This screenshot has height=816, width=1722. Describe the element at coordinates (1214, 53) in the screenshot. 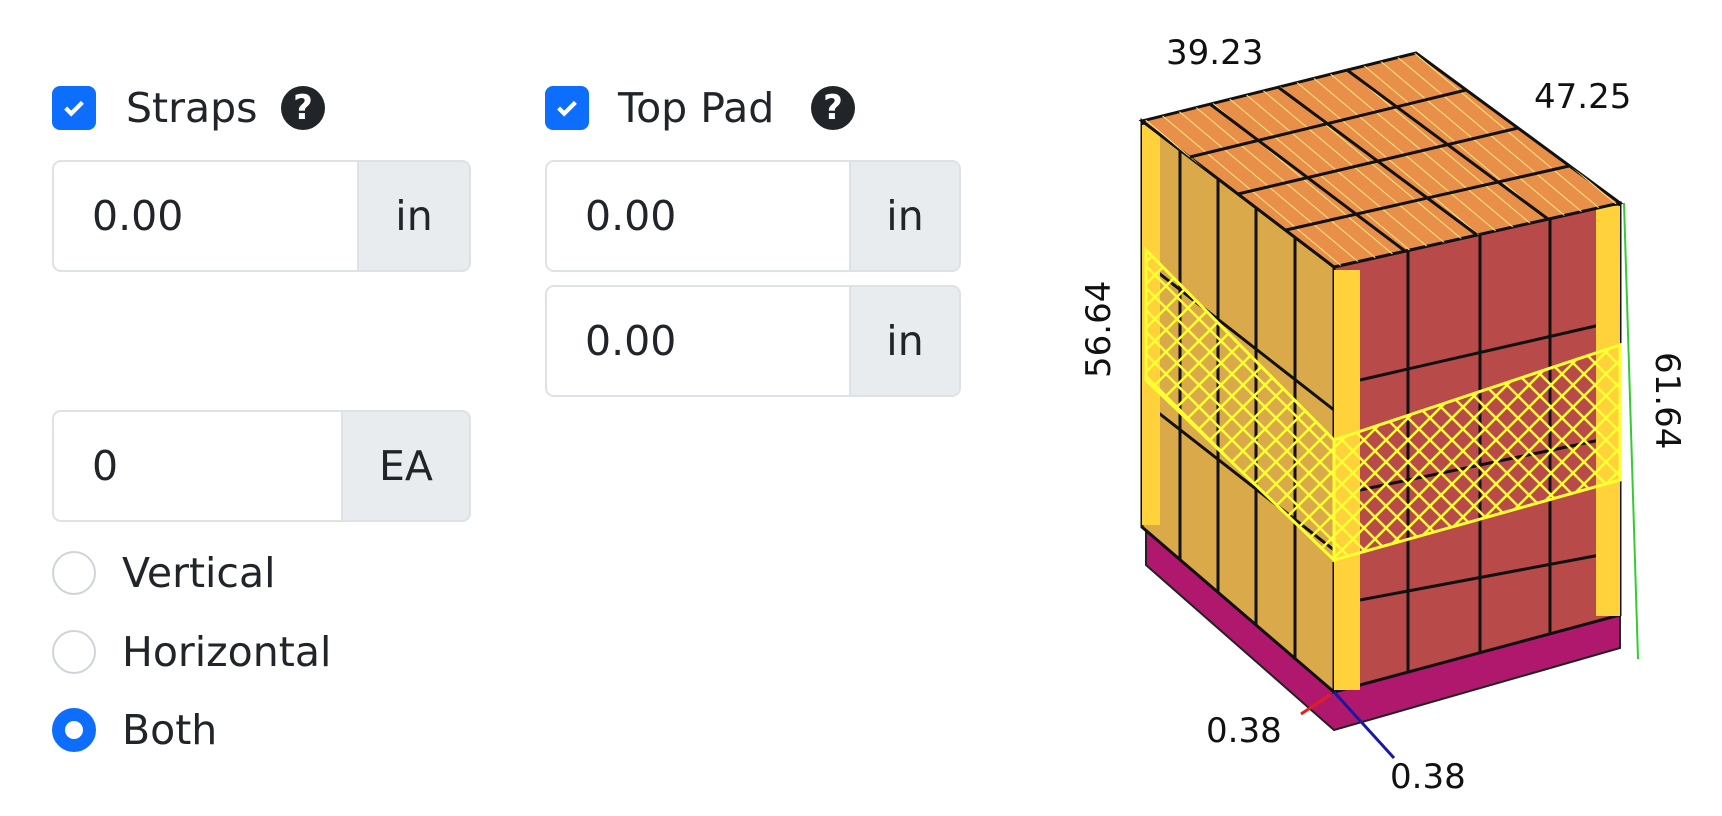

I see `width-label: 39.23` at that location.